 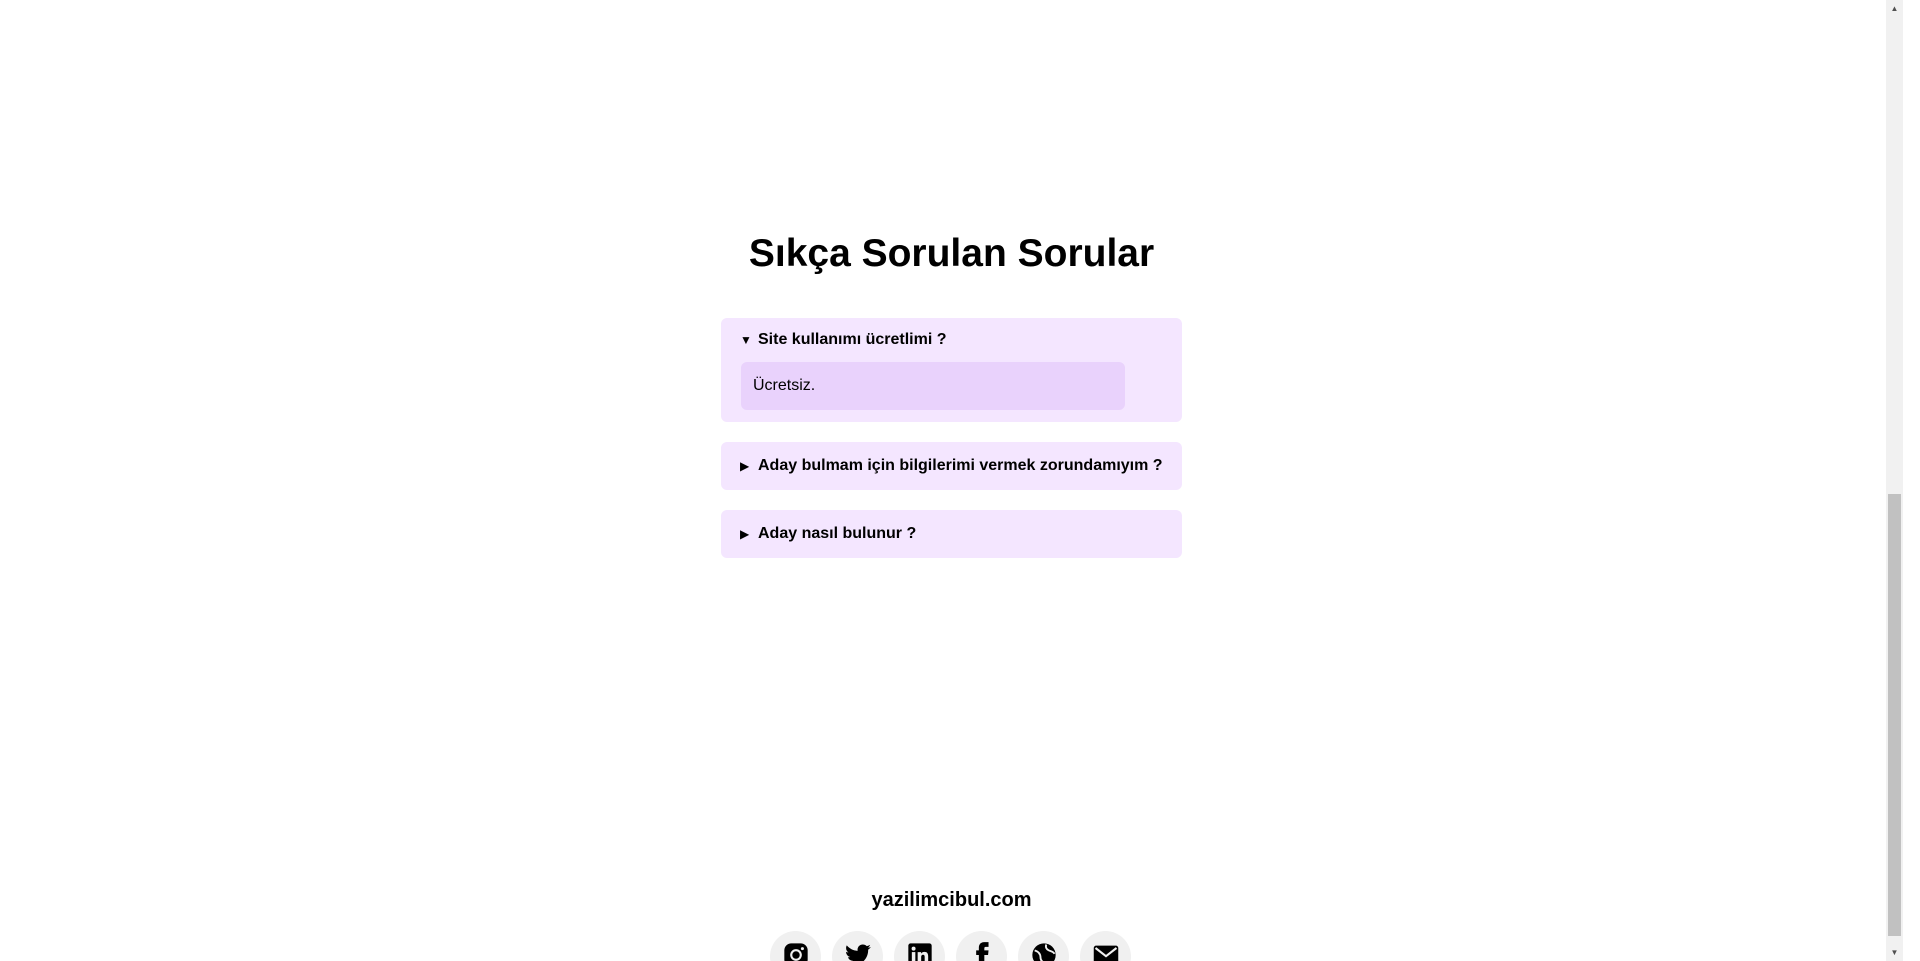 What do you see at coordinates (951, 340) in the screenshot?
I see `faq-question-toggle: ▼ Site kullanımı ücretlimi ?` at bounding box center [951, 340].